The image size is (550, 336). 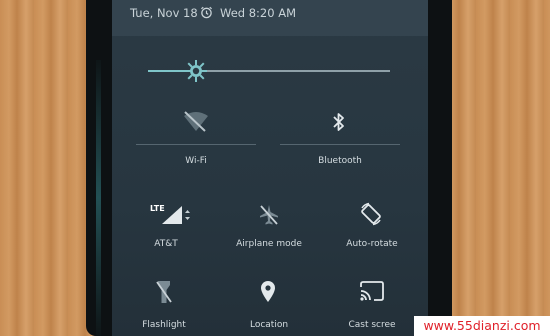 I want to click on bluetooth-tile-label: Bluetooth, so click(x=340, y=161).